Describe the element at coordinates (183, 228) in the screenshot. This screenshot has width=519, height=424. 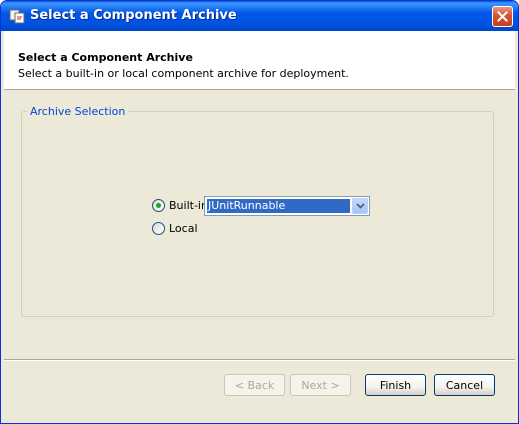
I see `local-label: Local` at that location.